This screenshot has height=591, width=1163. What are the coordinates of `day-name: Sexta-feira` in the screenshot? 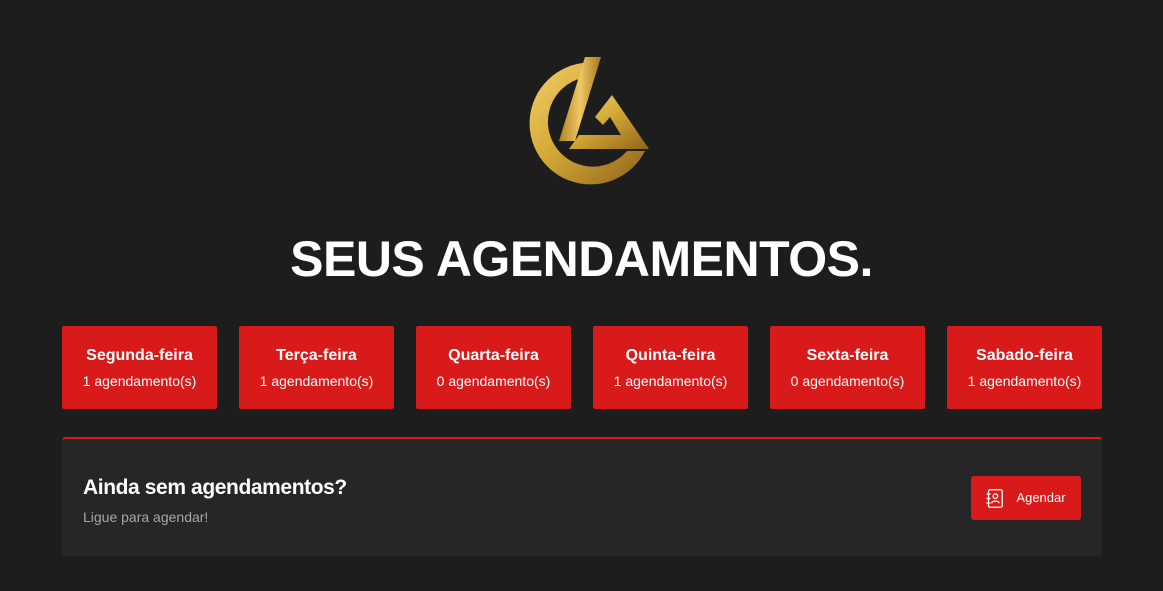 It's located at (847, 355).